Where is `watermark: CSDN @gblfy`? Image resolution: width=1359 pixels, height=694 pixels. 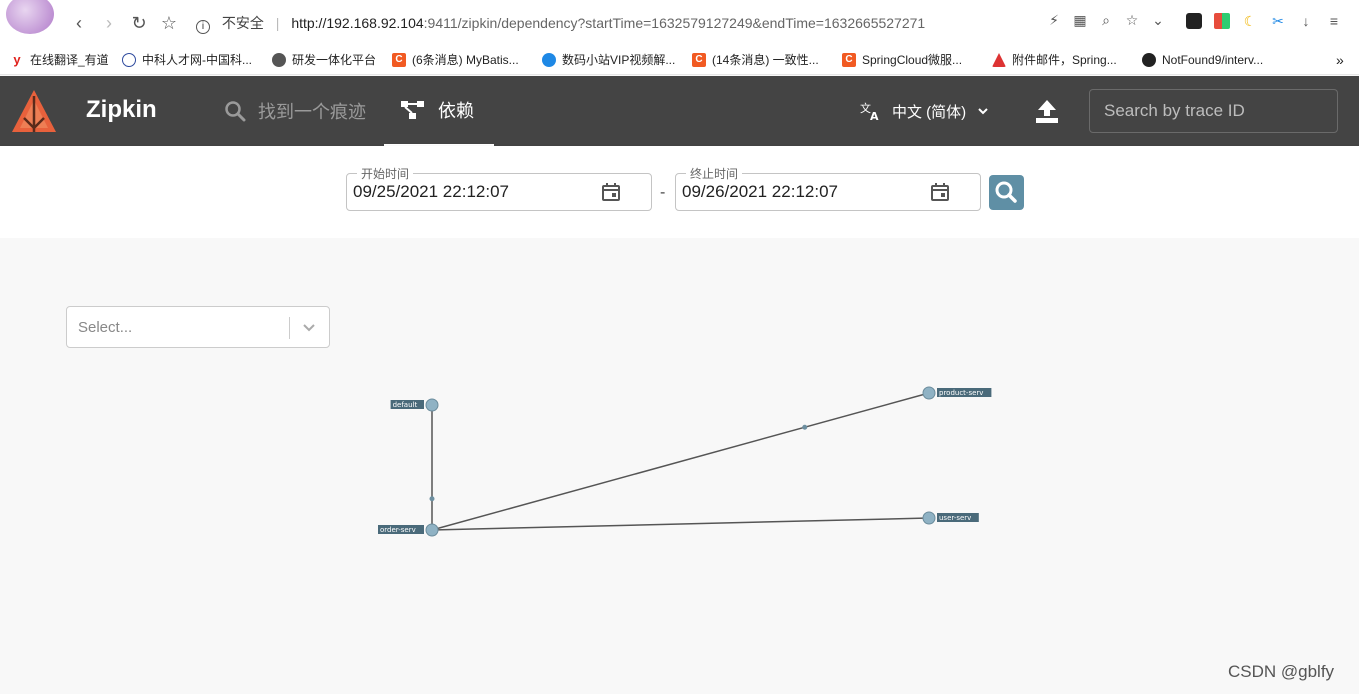 watermark: CSDN @gblfy is located at coordinates (1281, 671).